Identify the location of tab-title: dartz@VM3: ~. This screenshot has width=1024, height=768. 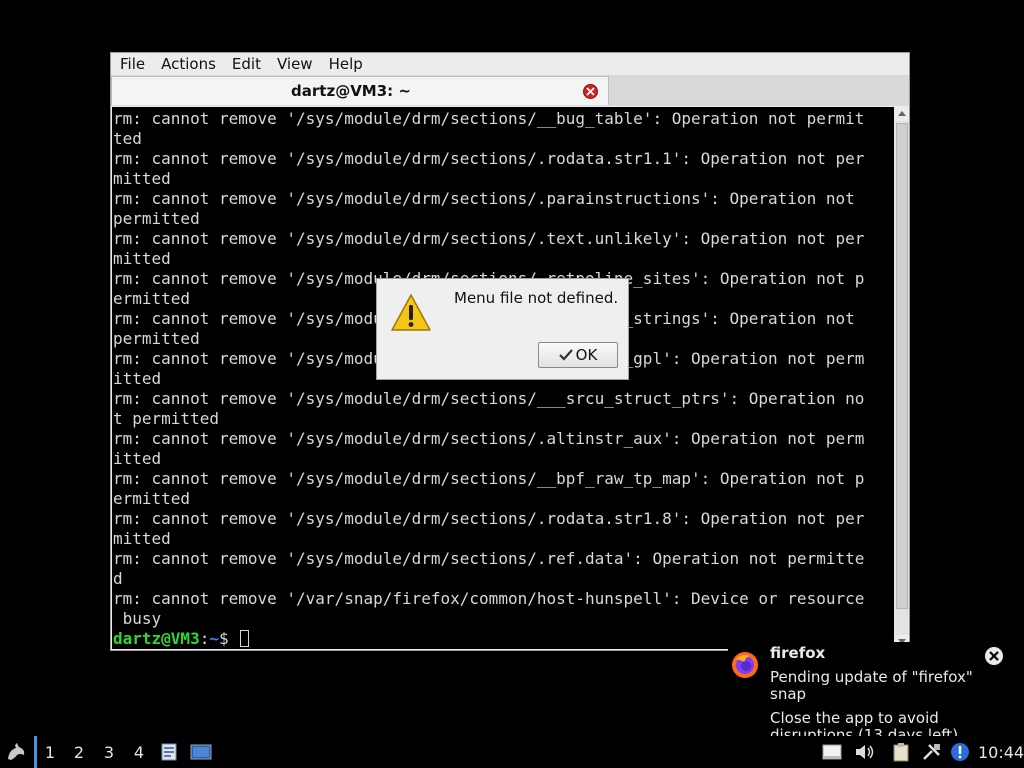
(351, 91).